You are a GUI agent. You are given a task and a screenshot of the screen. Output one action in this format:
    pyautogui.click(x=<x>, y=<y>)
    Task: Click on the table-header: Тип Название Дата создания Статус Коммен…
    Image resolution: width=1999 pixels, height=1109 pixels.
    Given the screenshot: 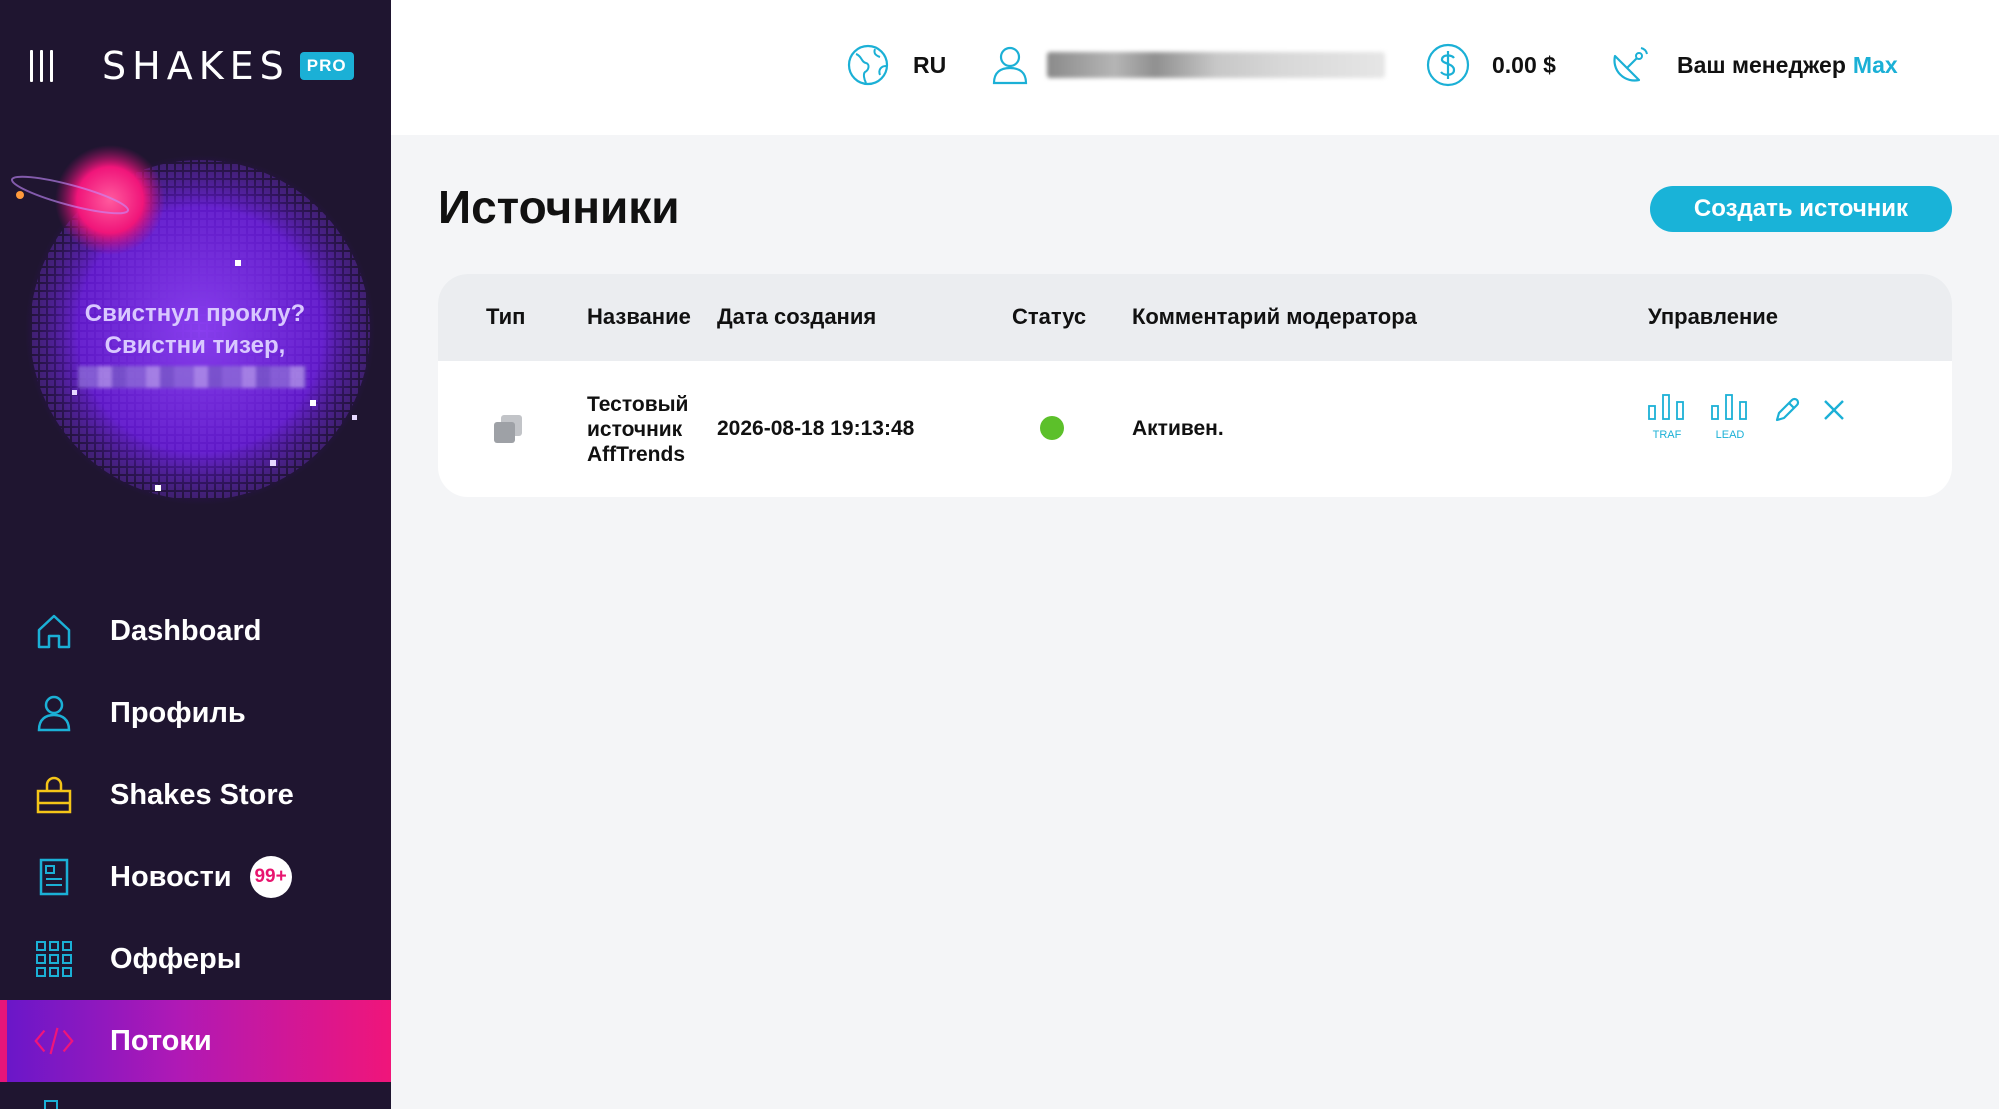 What is the action you would take?
    pyautogui.click(x=1195, y=317)
    